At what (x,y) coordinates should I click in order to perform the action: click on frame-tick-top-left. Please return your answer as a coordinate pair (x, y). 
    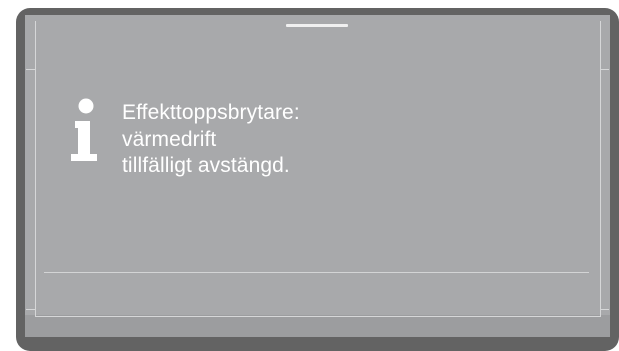
    Looking at the image, I should click on (30, 69).